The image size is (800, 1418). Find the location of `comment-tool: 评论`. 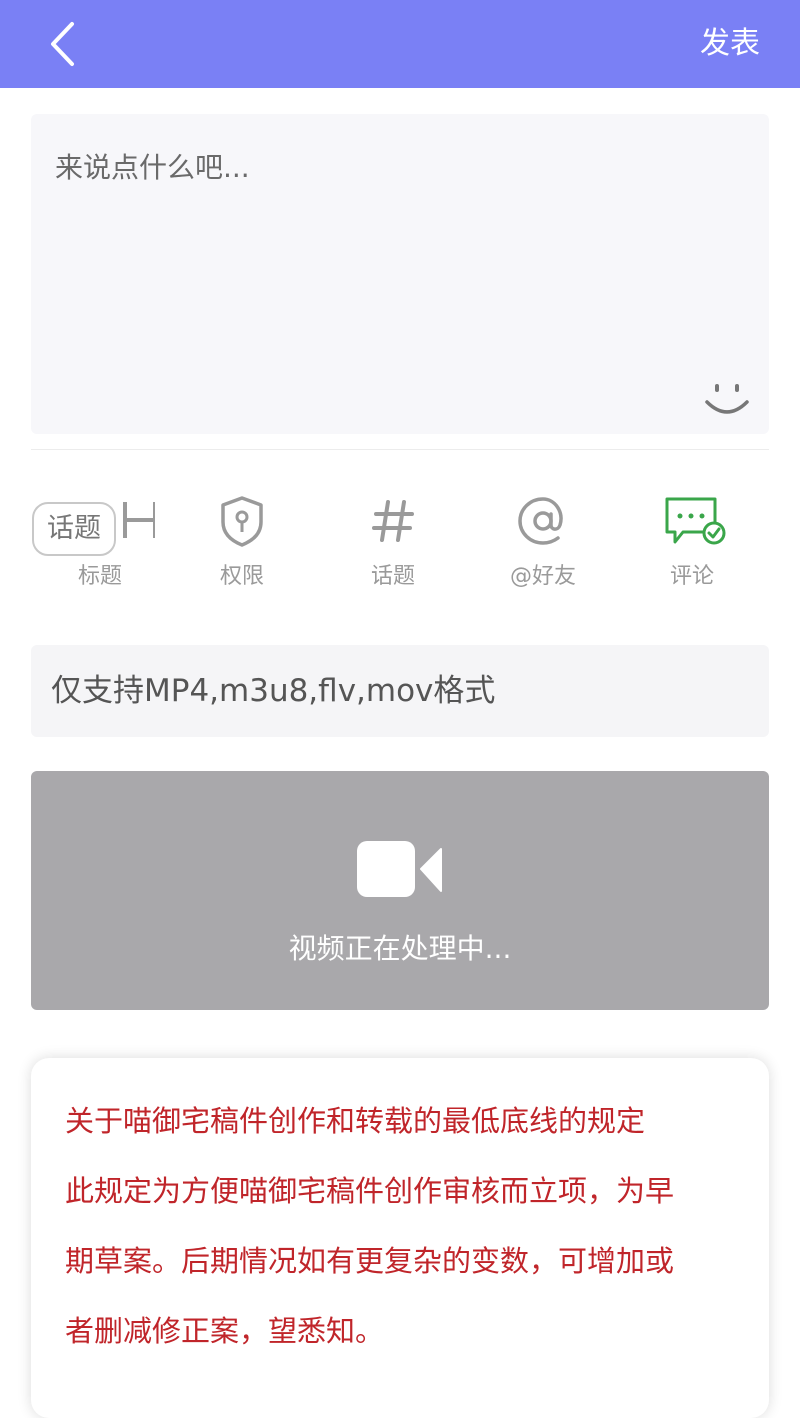

comment-tool: 评论 is located at coordinates (692, 540).